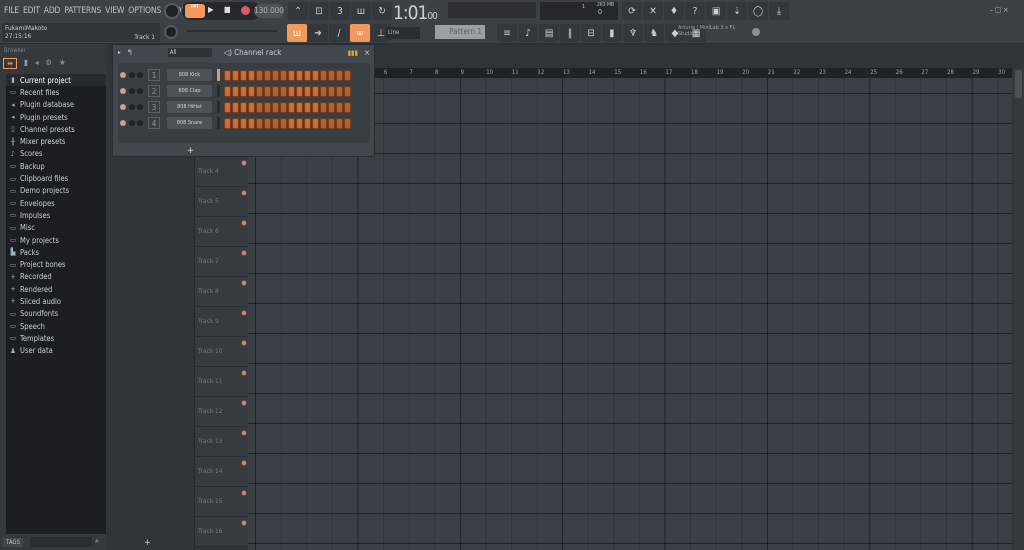  Describe the element at coordinates (56, 92) in the screenshot. I see `browser-item-recent-files: ▭ Recent files` at that location.